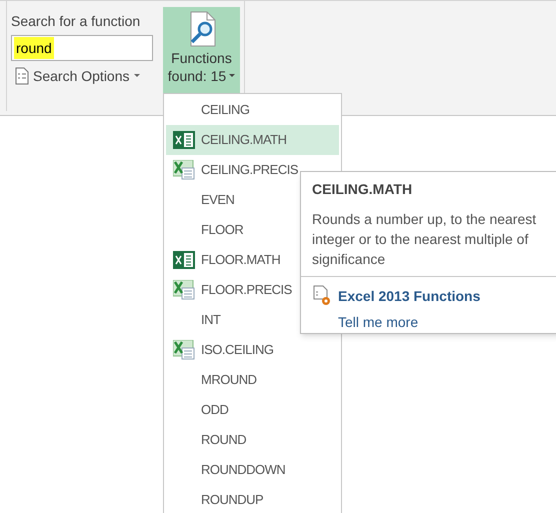 This screenshot has width=556, height=513. I want to click on function-item: CEILING.MATH, so click(252, 140).